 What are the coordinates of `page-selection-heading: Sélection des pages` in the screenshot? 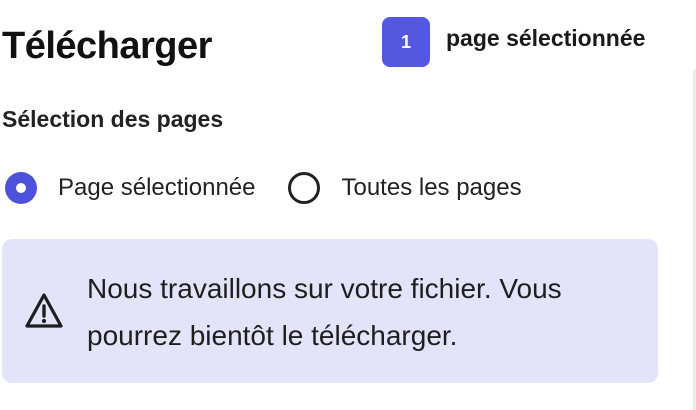 It's located at (113, 119).